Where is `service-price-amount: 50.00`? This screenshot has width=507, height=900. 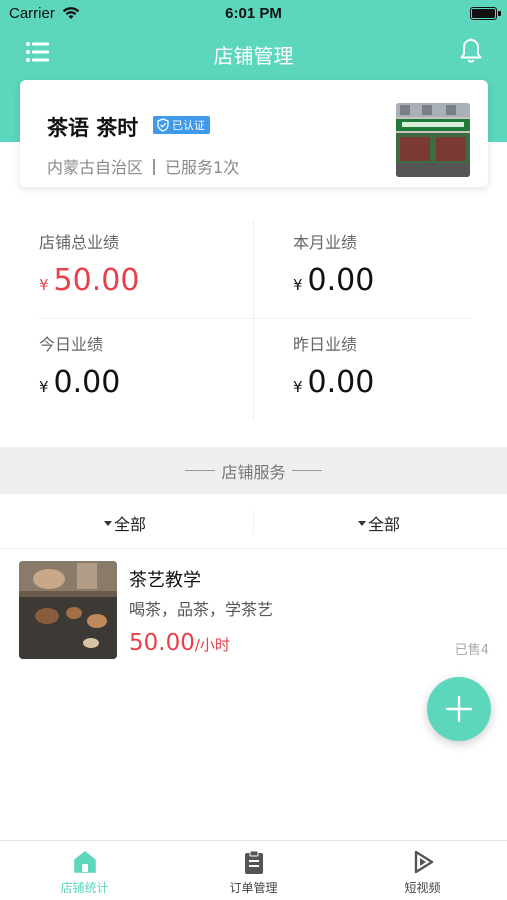
service-price-amount: 50.00 is located at coordinates (162, 643).